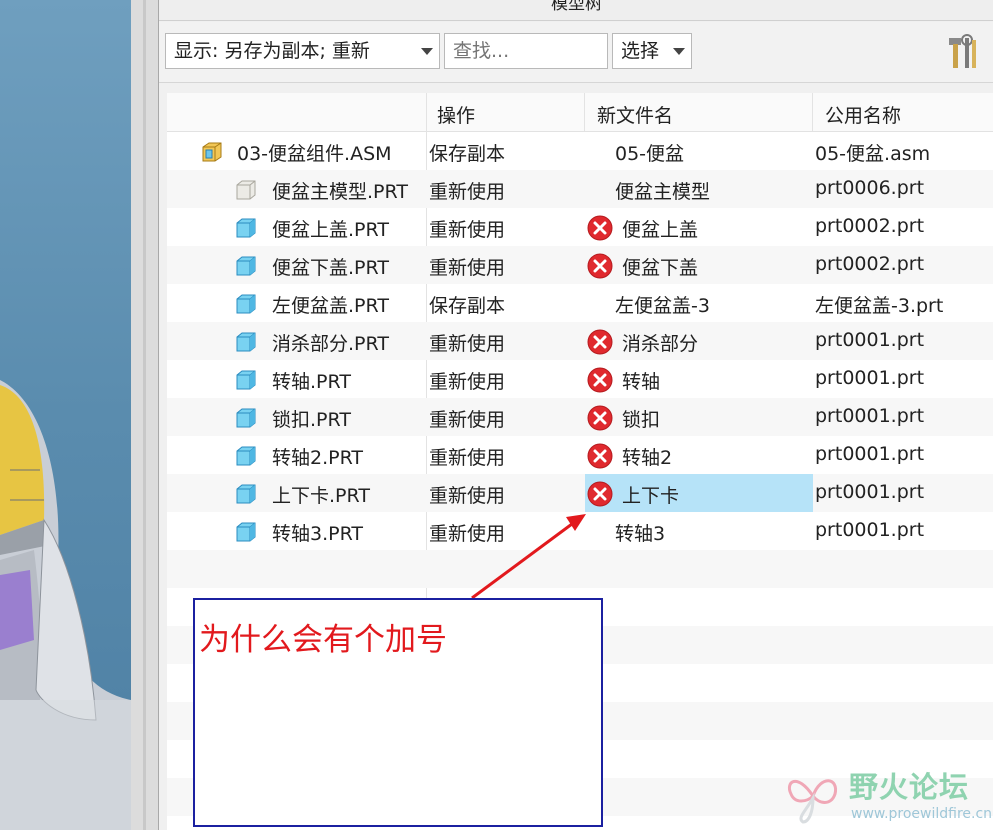 The width and height of the screenshot is (993, 830). I want to click on row-new-name: 转轴, so click(641, 380).